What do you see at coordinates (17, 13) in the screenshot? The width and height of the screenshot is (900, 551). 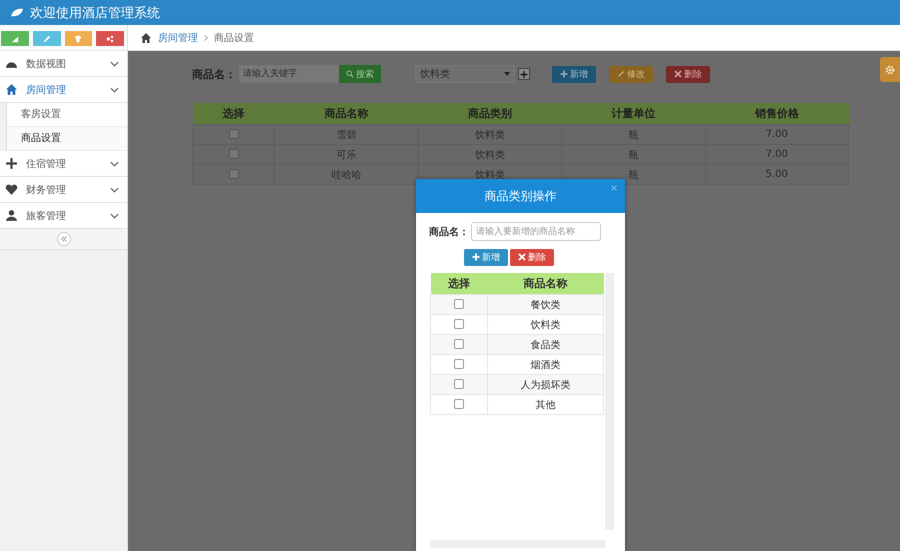 I see `leaf-icon` at bounding box center [17, 13].